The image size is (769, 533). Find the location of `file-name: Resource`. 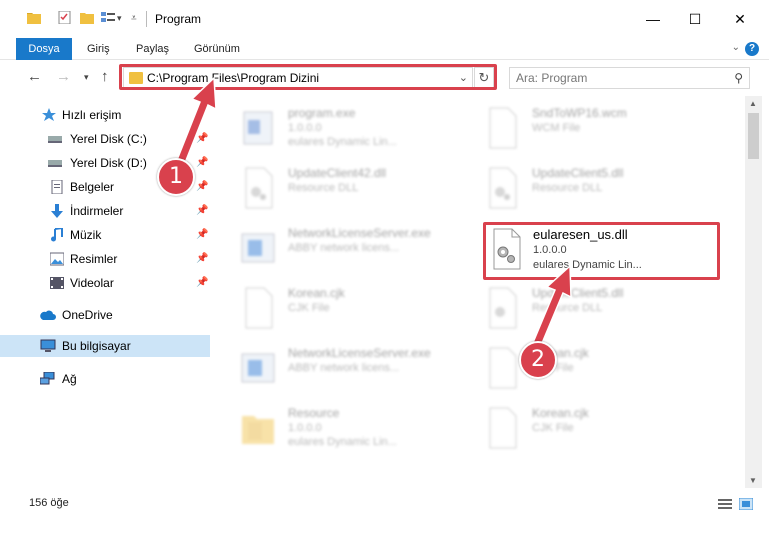

file-name: Resource is located at coordinates (314, 413).